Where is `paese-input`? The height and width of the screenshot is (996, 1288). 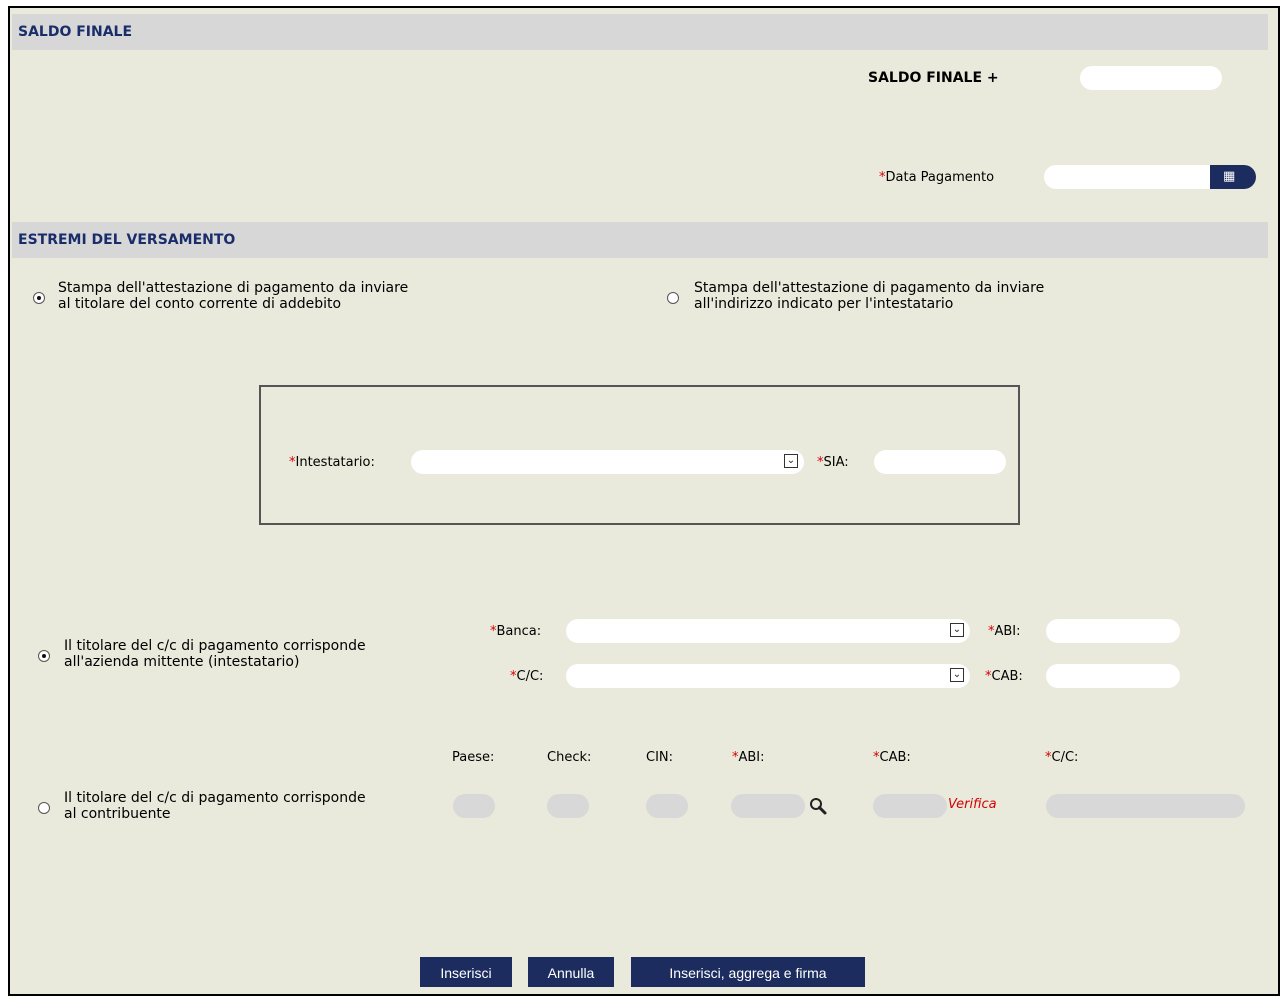 paese-input is located at coordinates (474, 806).